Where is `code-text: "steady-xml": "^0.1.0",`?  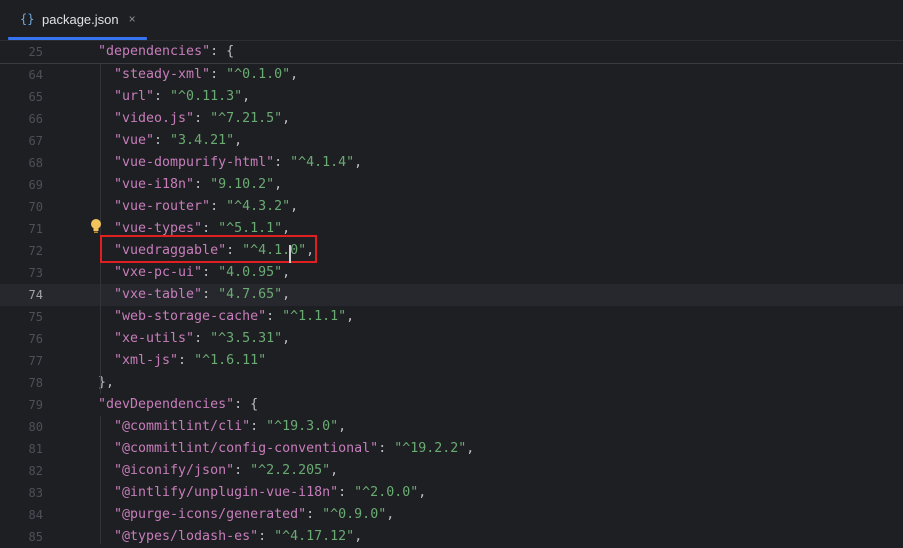 code-text: "steady-xml": "^0.1.0", is located at coordinates (206, 75).